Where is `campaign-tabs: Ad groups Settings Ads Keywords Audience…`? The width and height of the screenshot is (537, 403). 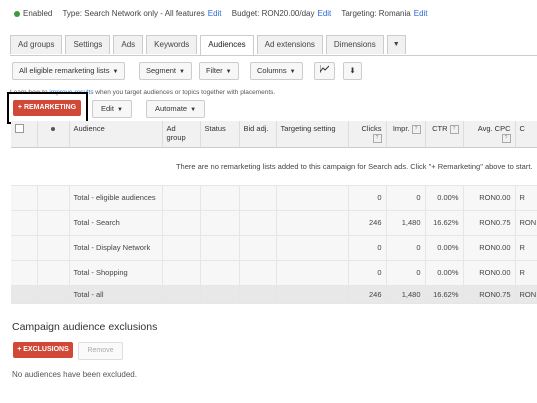 campaign-tabs: Ad groups Settings Ads Keywords Audience… is located at coordinates (209, 45).